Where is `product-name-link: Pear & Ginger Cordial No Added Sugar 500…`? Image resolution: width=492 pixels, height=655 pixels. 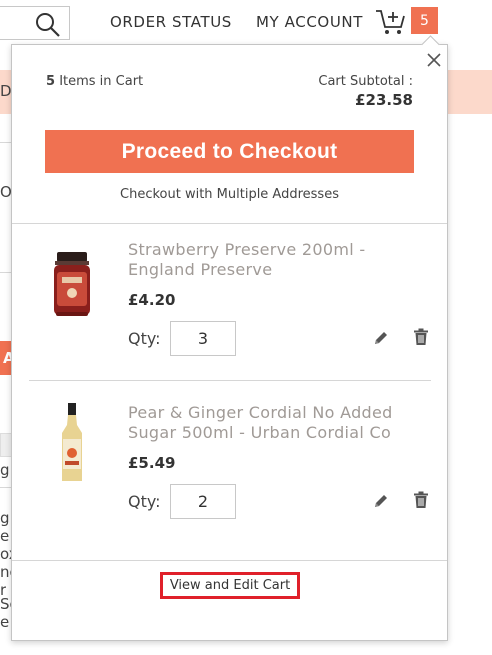 product-name-link: Pear & Ginger Cordial No Added Sugar 500… is located at coordinates (278, 423).